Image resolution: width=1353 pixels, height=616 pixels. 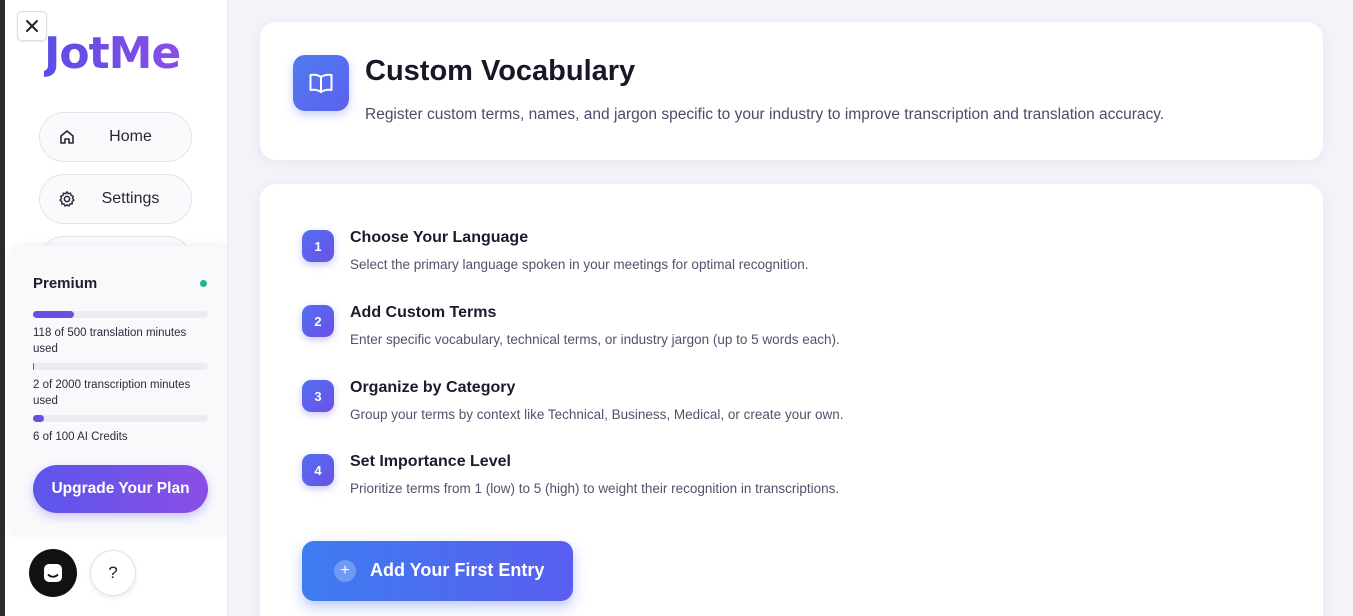 I want to click on upgrade-plan-button: Upgrade Your Plan, so click(x=120, y=489).